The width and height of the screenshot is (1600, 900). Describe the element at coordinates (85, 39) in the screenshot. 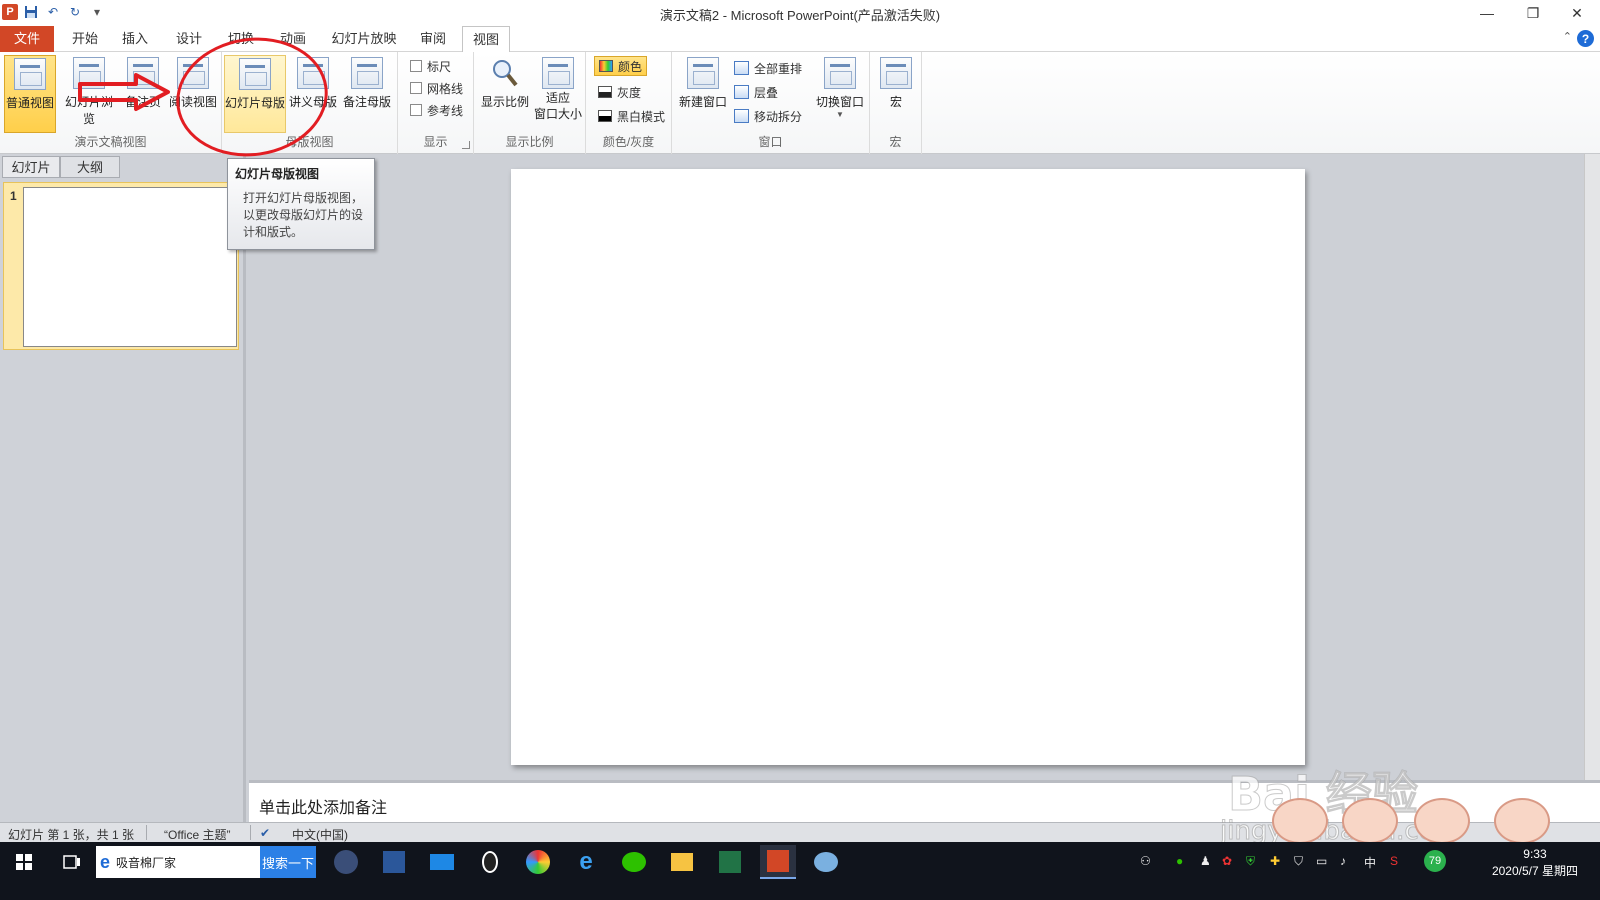

I see `tab-home: 开始` at that location.